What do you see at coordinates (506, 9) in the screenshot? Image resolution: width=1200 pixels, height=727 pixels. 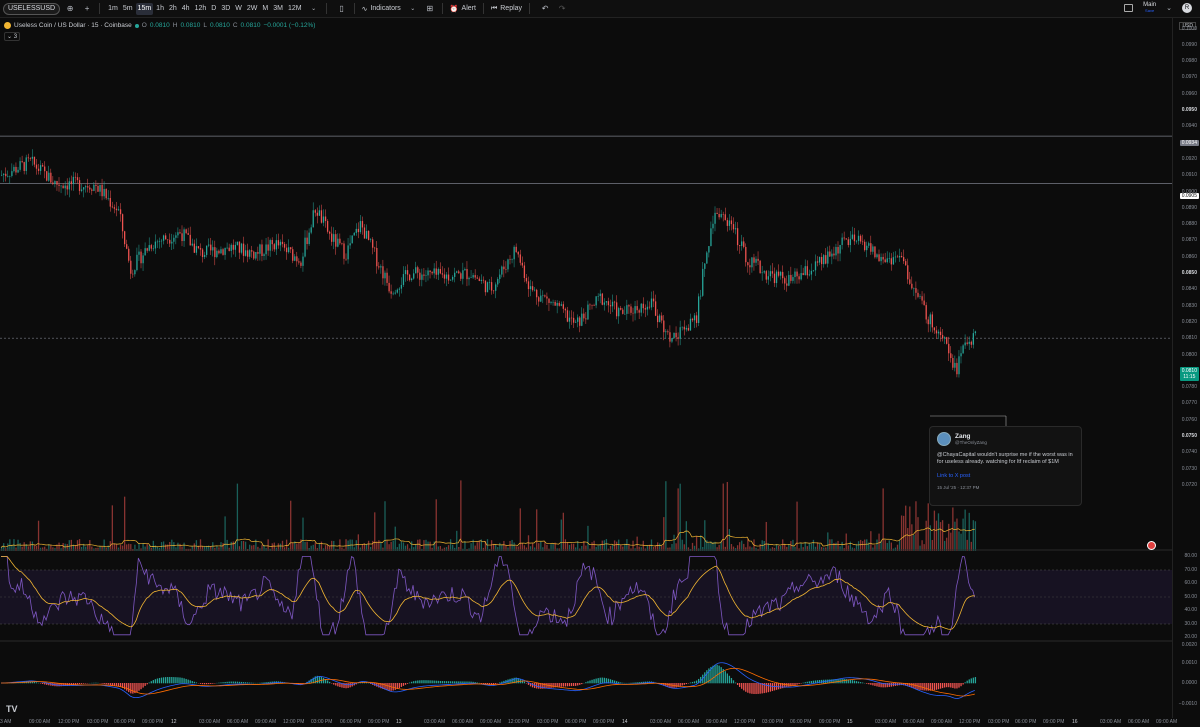 I see `replay-button: ⏮ Replay` at bounding box center [506, 9].